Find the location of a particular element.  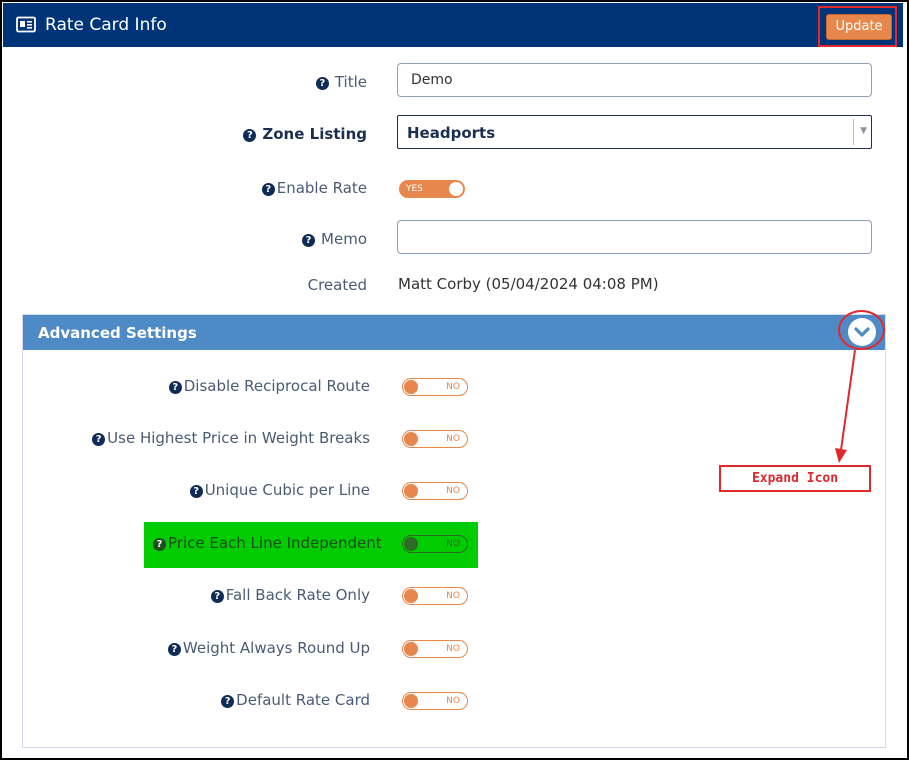

memo-input is located at coordinates (634, 237).